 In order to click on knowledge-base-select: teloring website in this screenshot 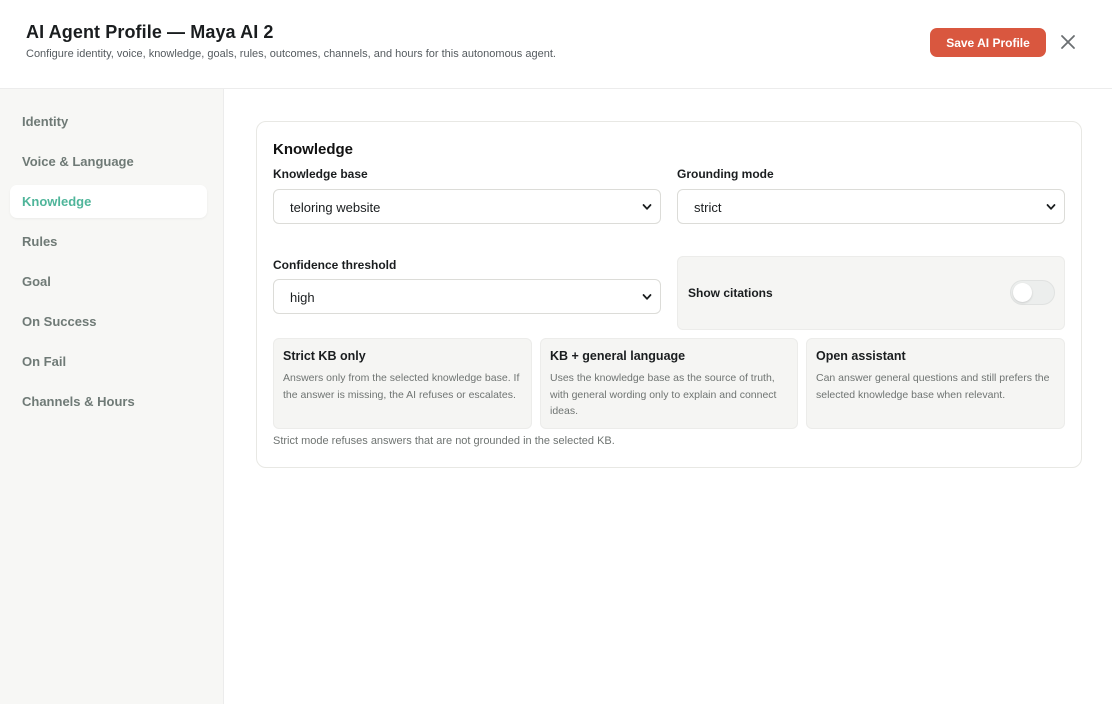, I will do `click(467, 206)`.